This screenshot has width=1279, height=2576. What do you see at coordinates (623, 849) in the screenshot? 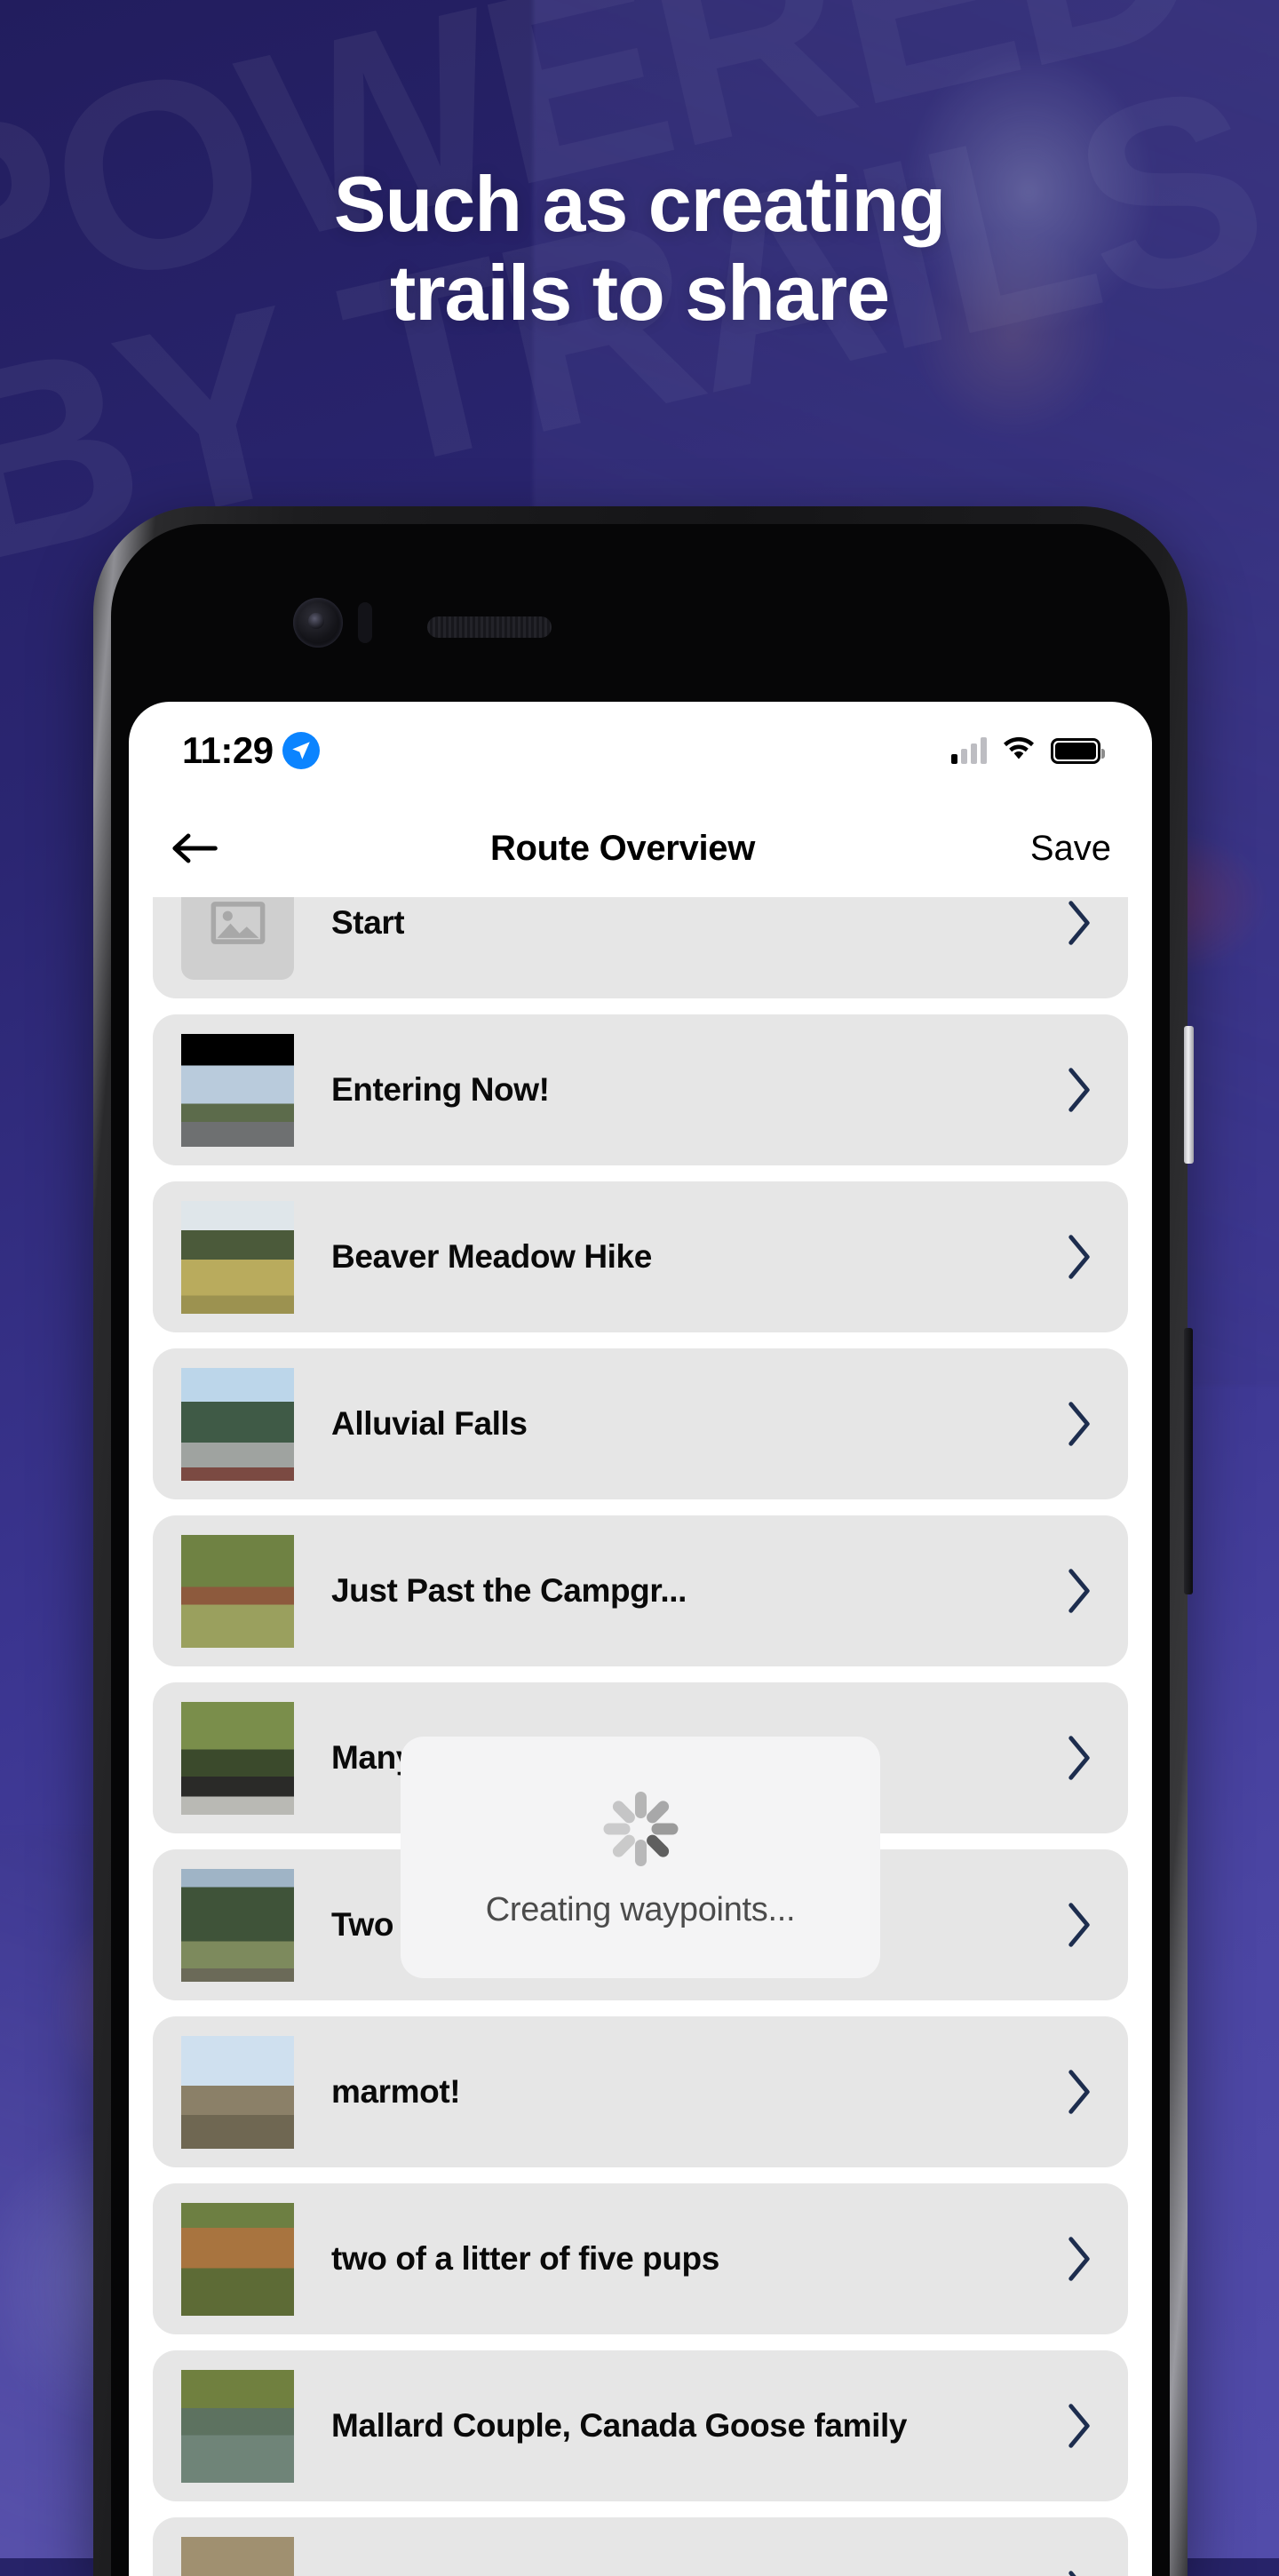
I see `page-title: Route Overview` at bounding box center [623, 849].